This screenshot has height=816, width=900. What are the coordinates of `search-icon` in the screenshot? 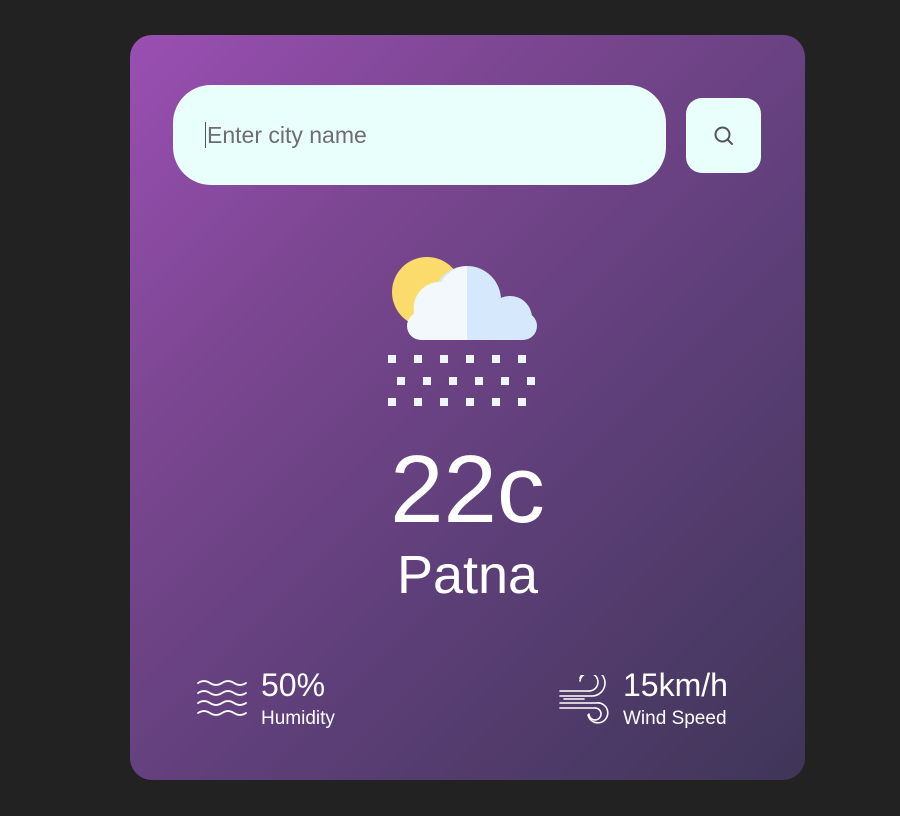 It's located at (723, 135).